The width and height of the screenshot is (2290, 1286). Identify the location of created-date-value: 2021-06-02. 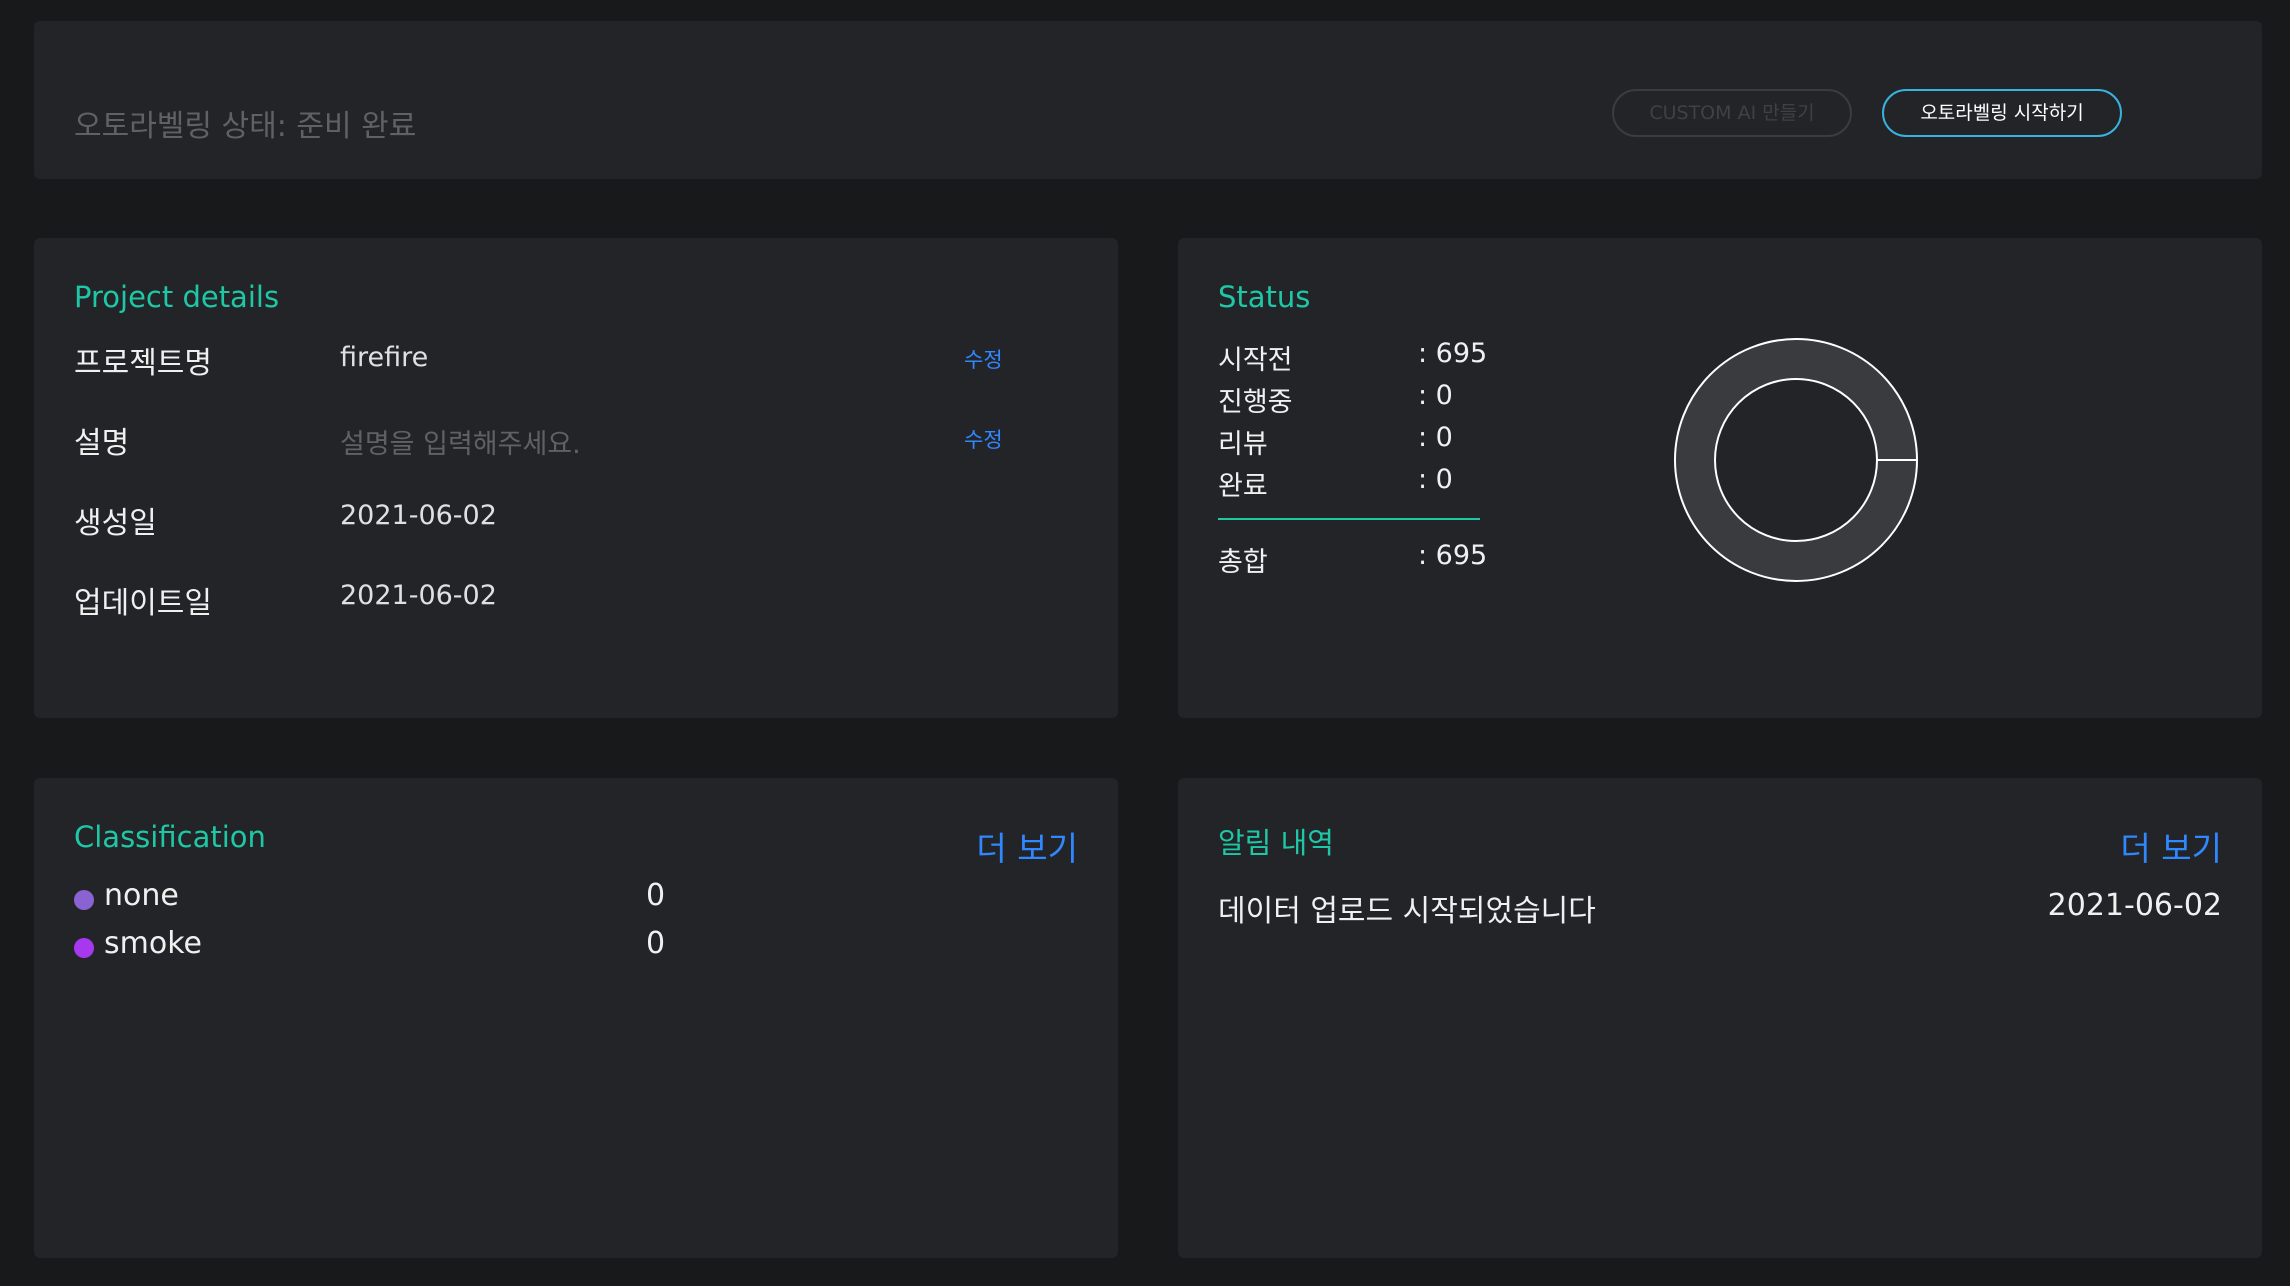
(418, 515).